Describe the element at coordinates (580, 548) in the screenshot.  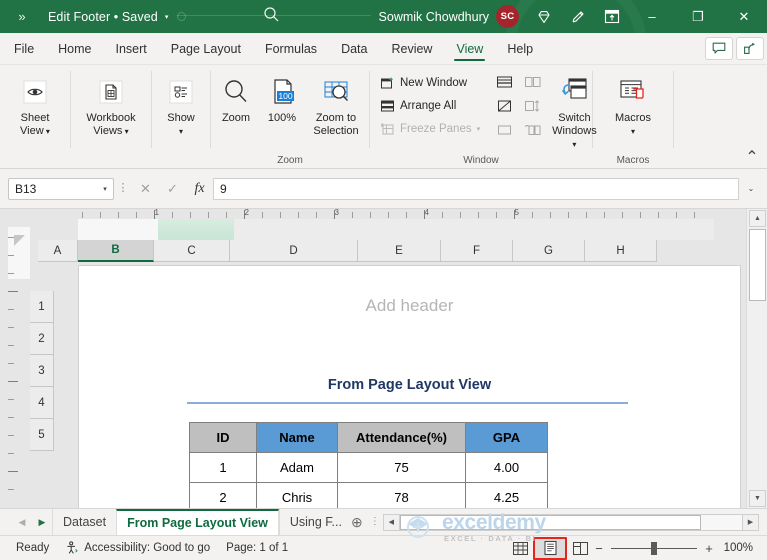
I see `page-break-preview-button` at that location.